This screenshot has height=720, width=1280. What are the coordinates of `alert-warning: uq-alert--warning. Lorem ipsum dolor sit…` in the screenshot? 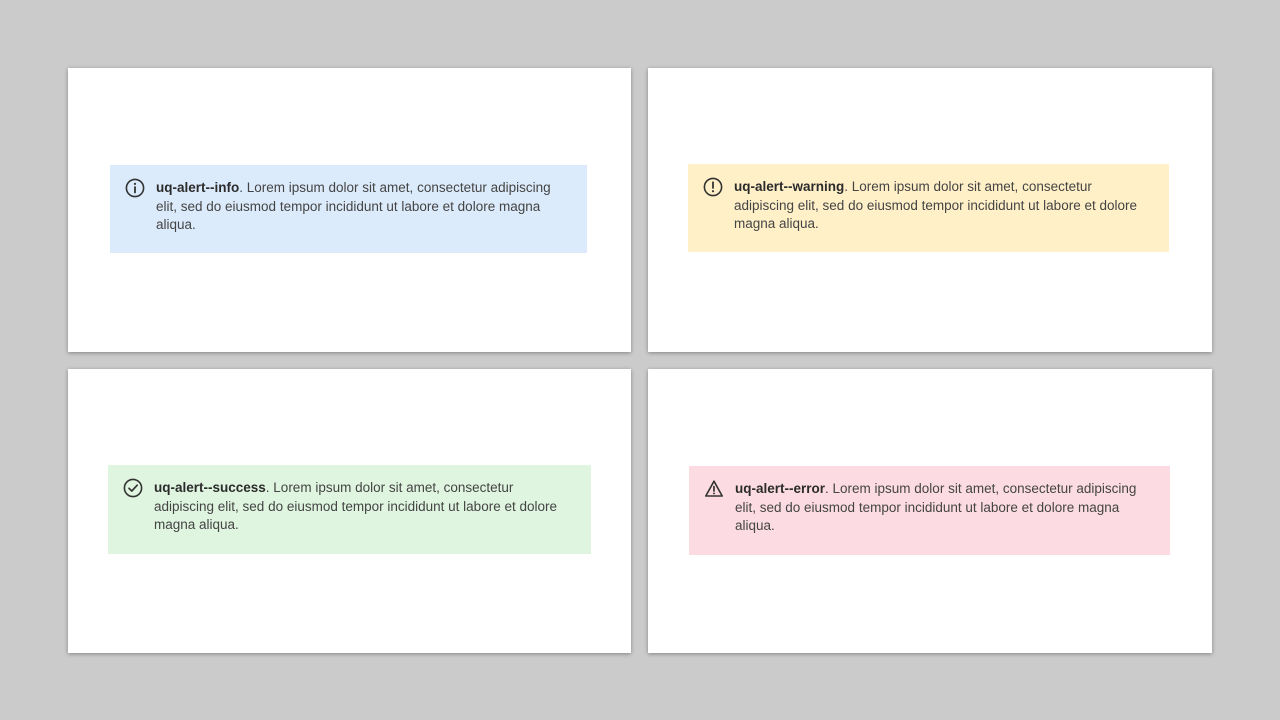 It's located at (928, 208).